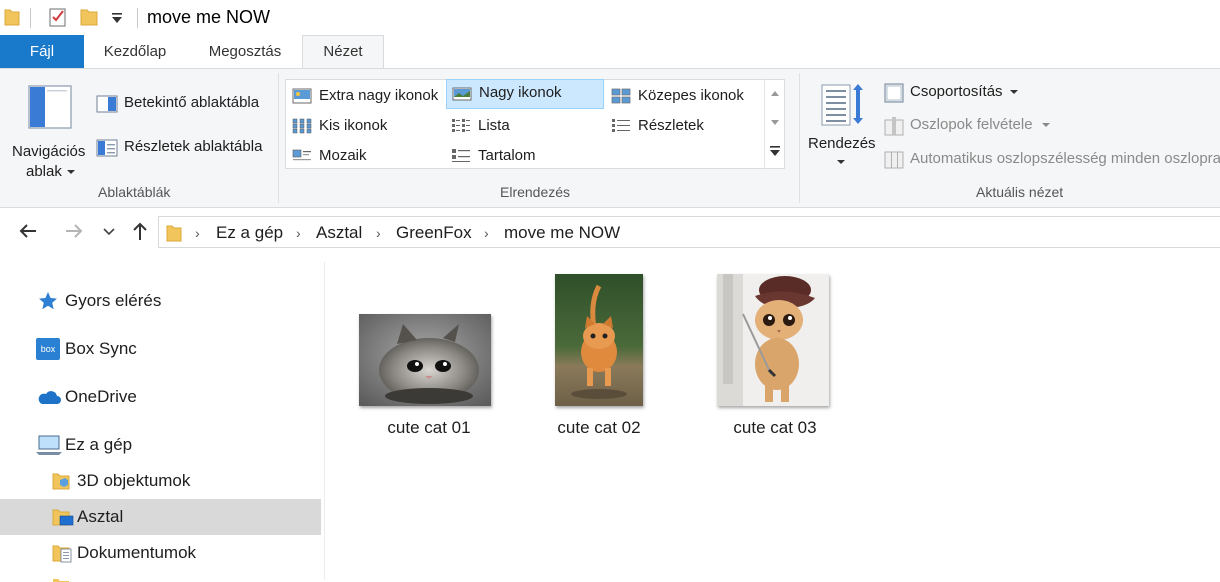 The height and width of the screenshot is (582, 1220). What do you see at coordinates (590, 360) in the screenshot?
I see `file-item: cute cat 02` at bounding box center [590, 360].